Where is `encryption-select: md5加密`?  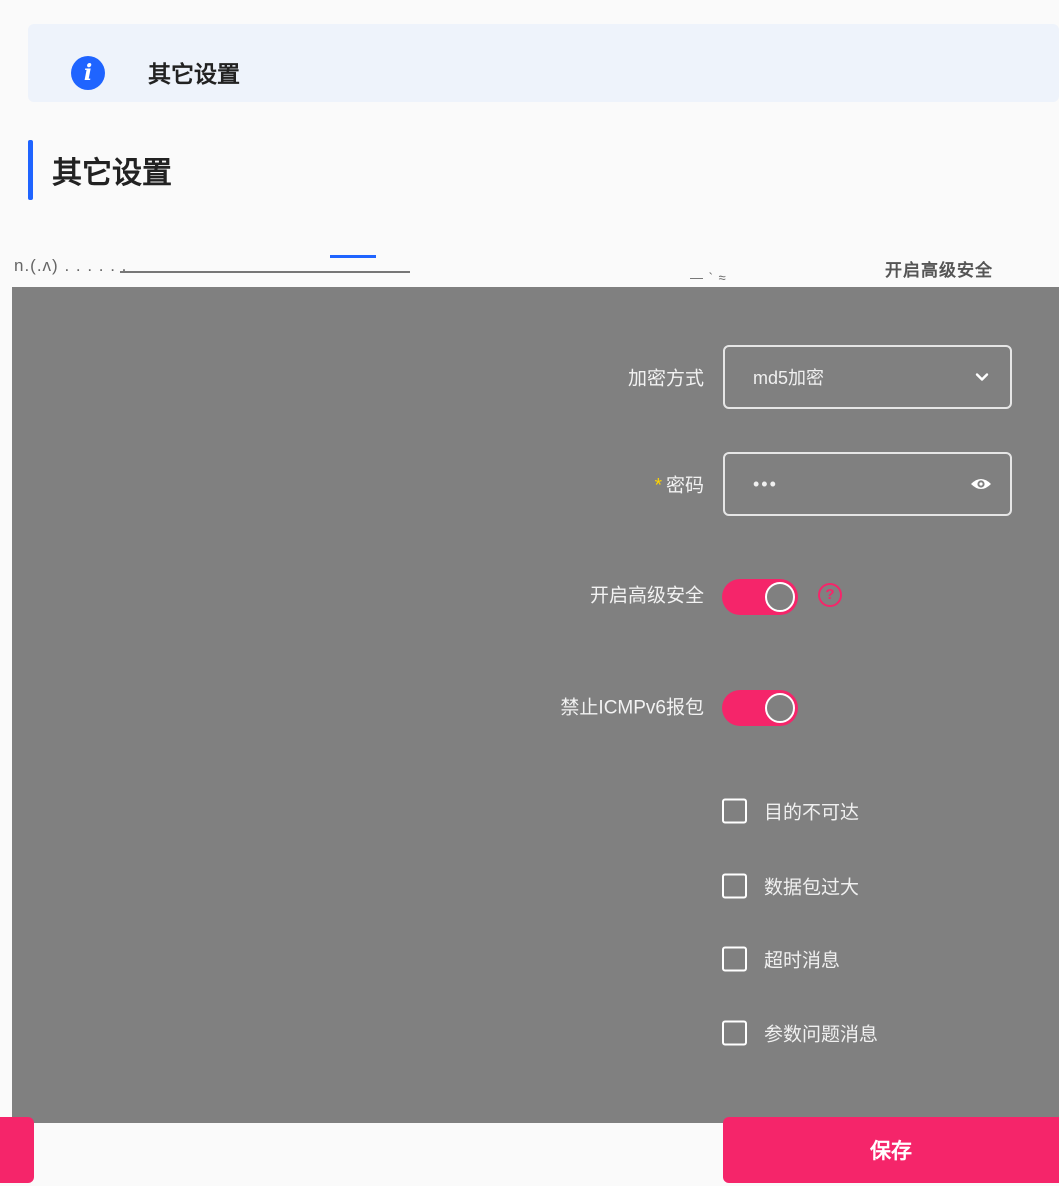
encryption-select: md5加密 is located at coordinates (867, 377).